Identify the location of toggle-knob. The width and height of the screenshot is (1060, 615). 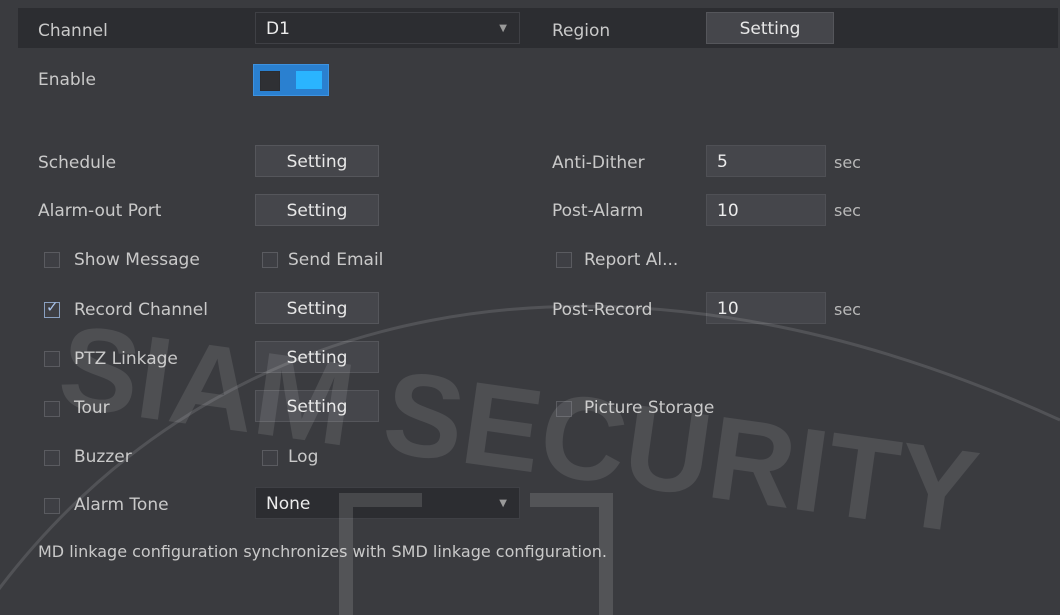
(309, 80).